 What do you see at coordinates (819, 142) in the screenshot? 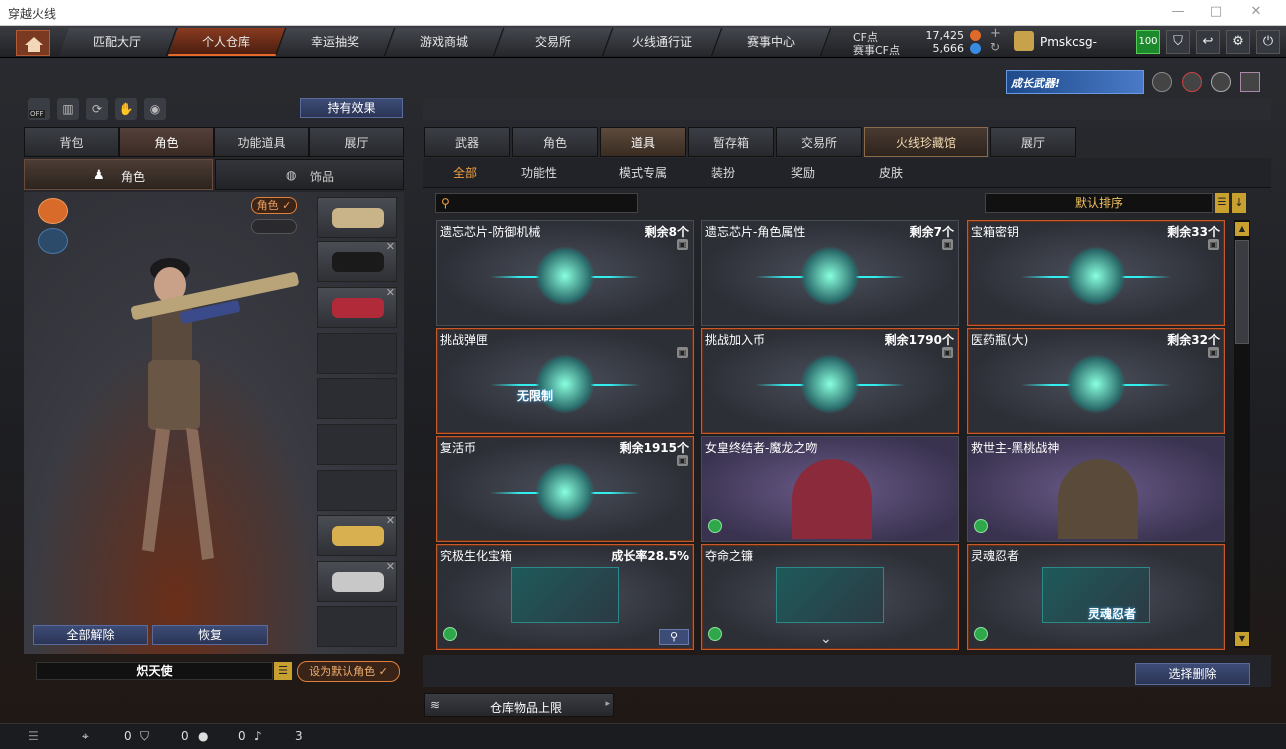
I see `right-tab-4: 交易所` at bounding box center [819, 142].